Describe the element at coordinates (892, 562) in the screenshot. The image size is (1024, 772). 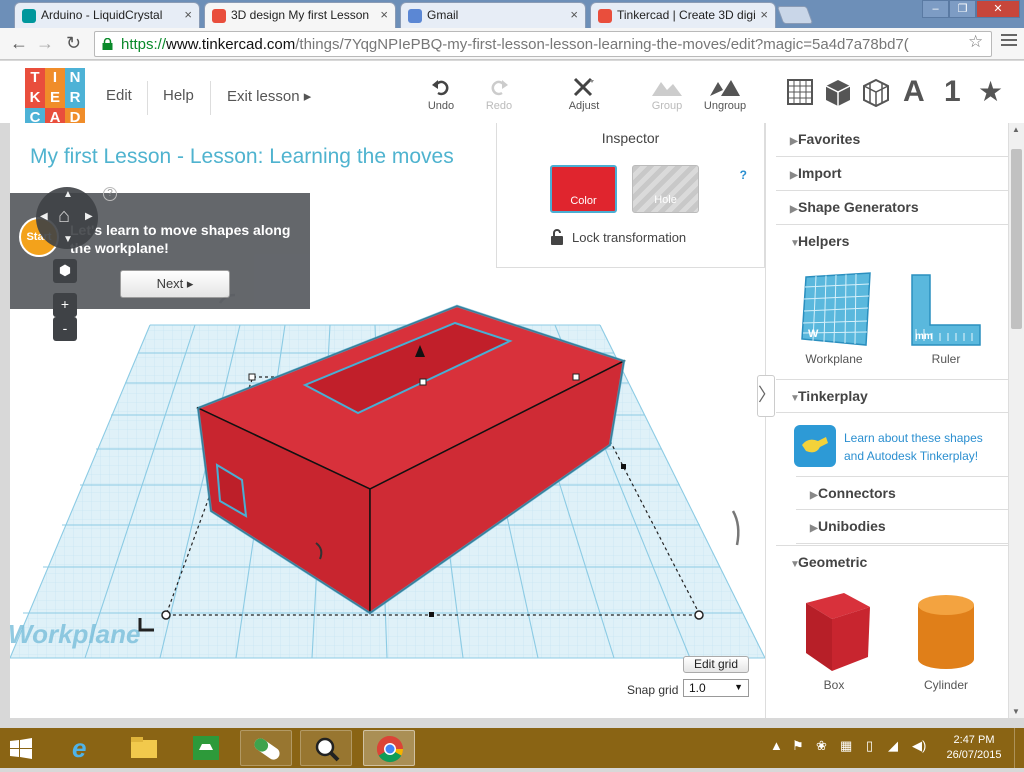
I see `library-section-geometric: ▼Geometric` at that location.